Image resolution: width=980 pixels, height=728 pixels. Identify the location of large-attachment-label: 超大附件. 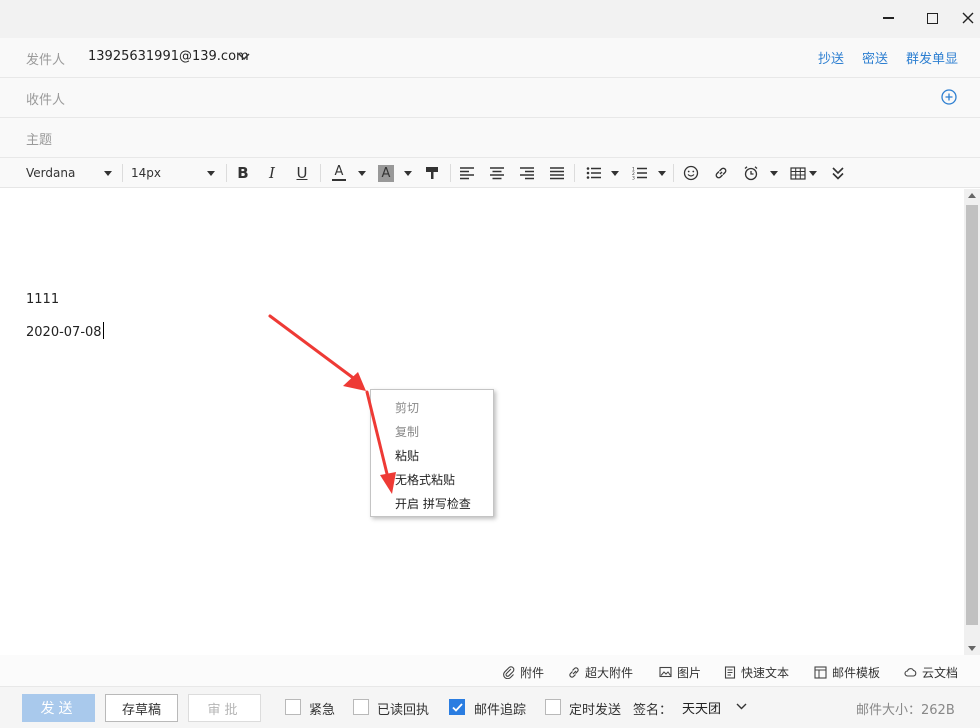
(609, 672).